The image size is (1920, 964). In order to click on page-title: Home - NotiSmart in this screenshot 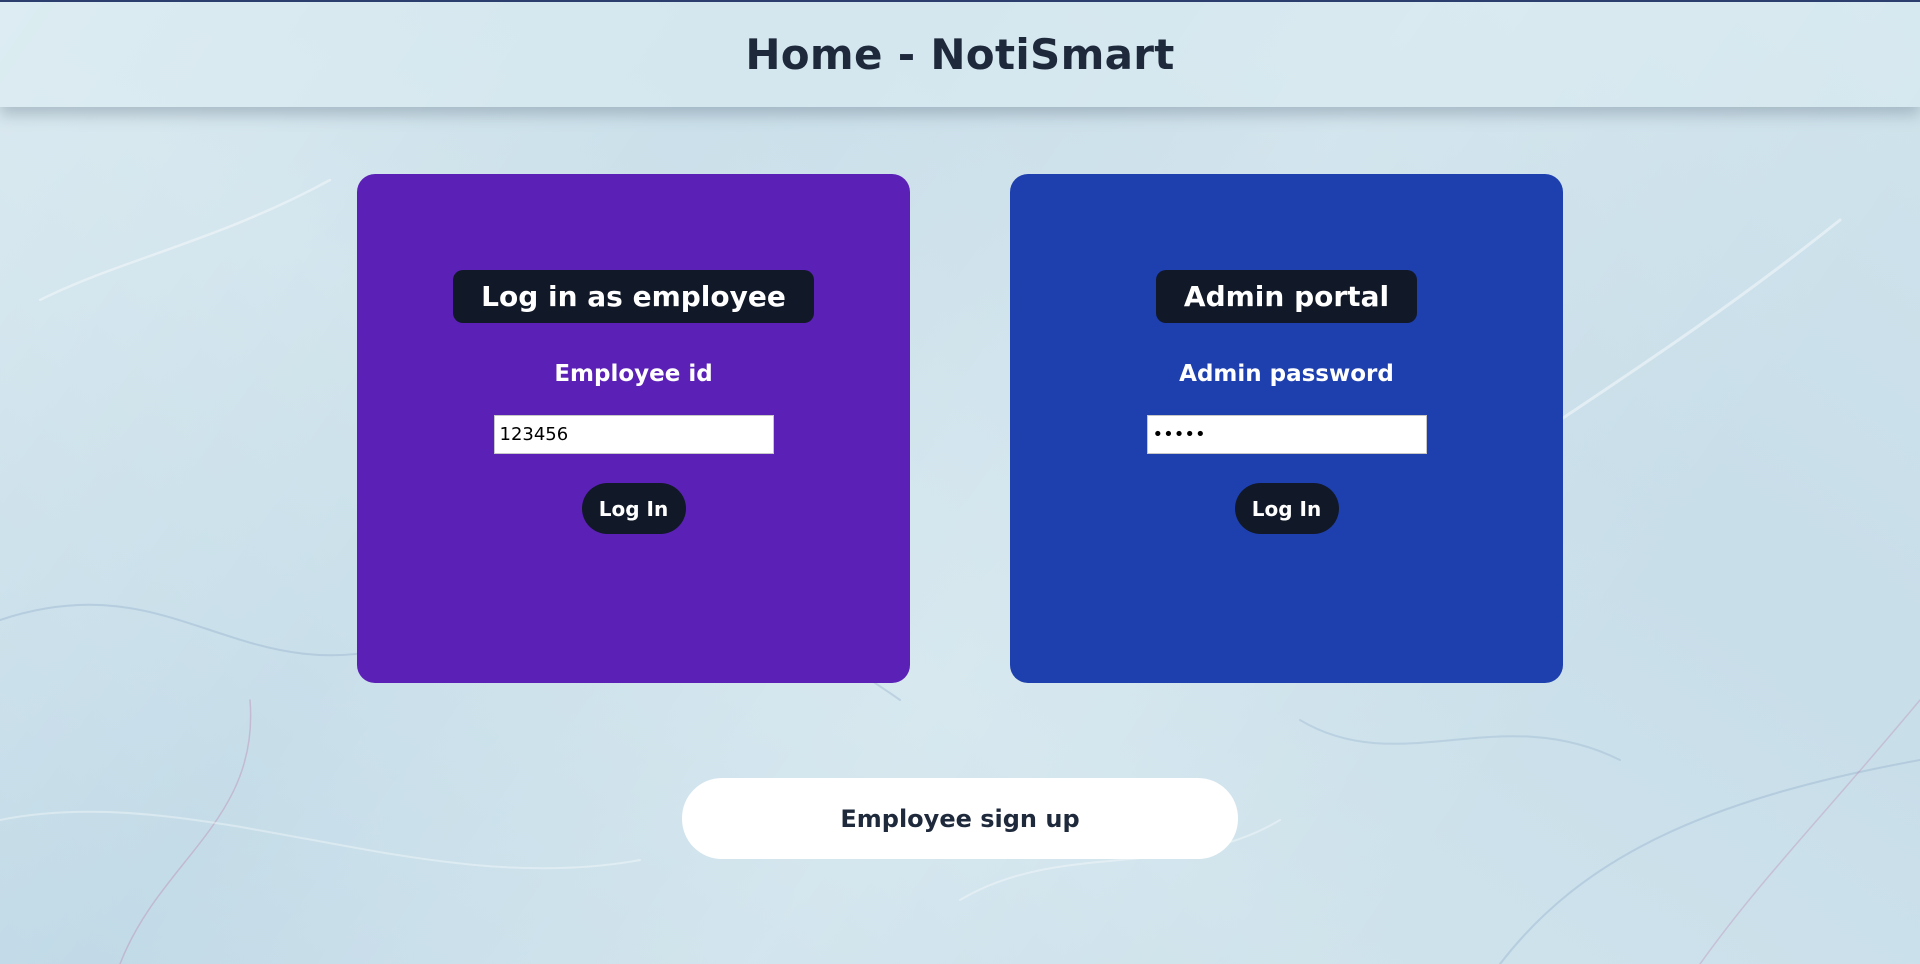, I will do `click(960, 54)`.